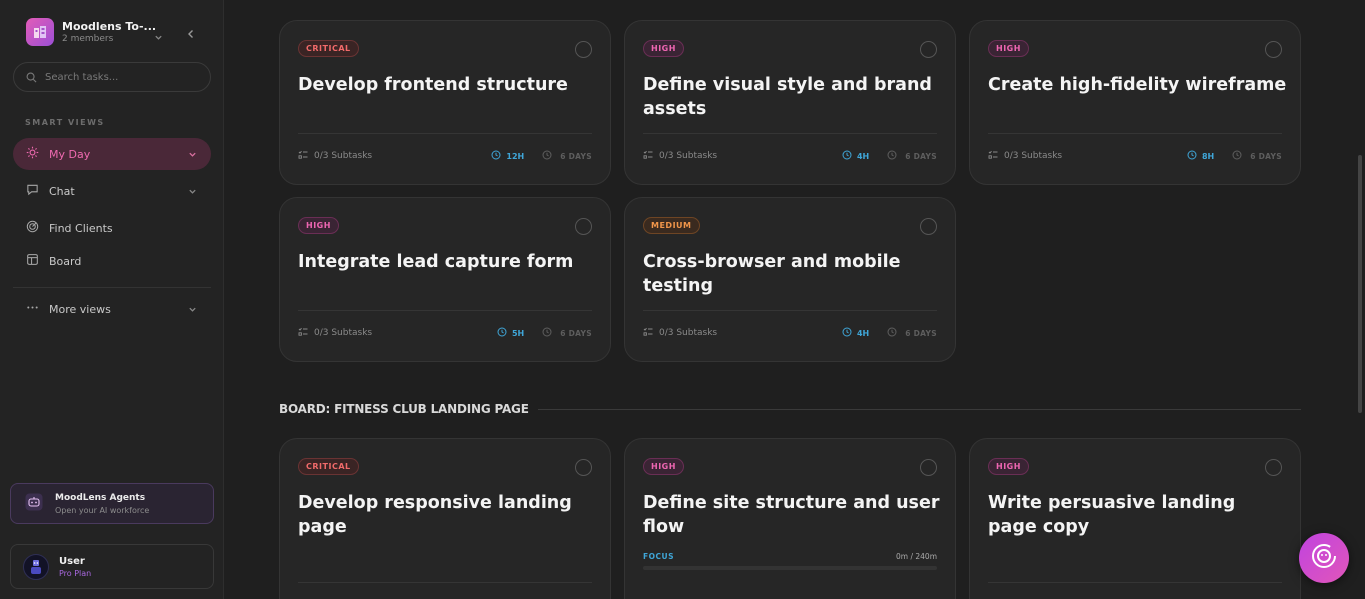  What do you see at coordinates (112, 191) in the screenshot?
I see `sidebar-item-chat: Chat` at bounding box center [112, 191].